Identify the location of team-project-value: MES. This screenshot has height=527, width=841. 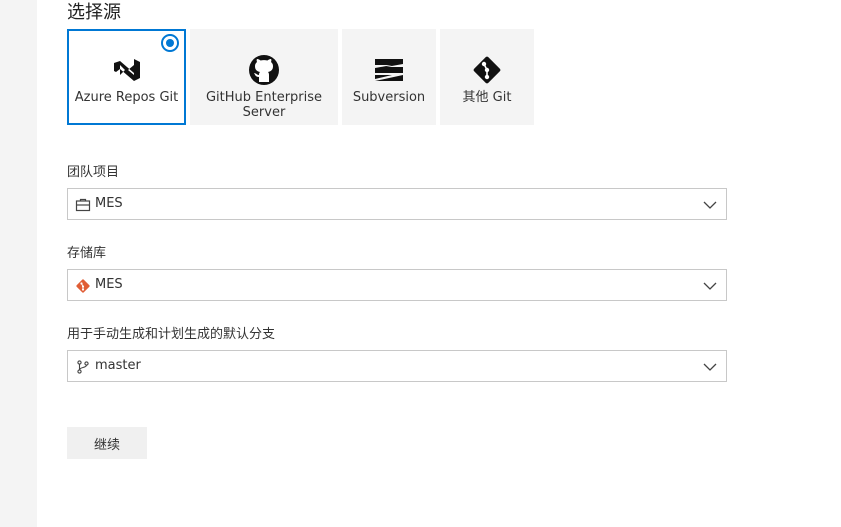
(109, 203).